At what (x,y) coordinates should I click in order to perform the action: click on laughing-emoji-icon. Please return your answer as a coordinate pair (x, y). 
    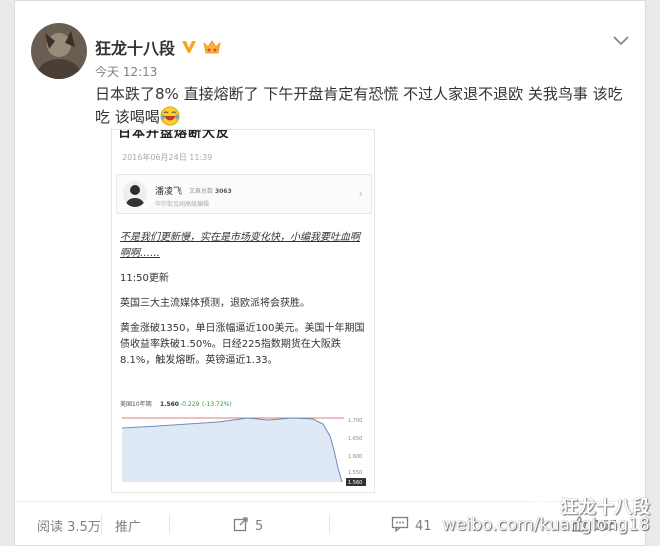
    Looking at the image, I should click on (170, 116).